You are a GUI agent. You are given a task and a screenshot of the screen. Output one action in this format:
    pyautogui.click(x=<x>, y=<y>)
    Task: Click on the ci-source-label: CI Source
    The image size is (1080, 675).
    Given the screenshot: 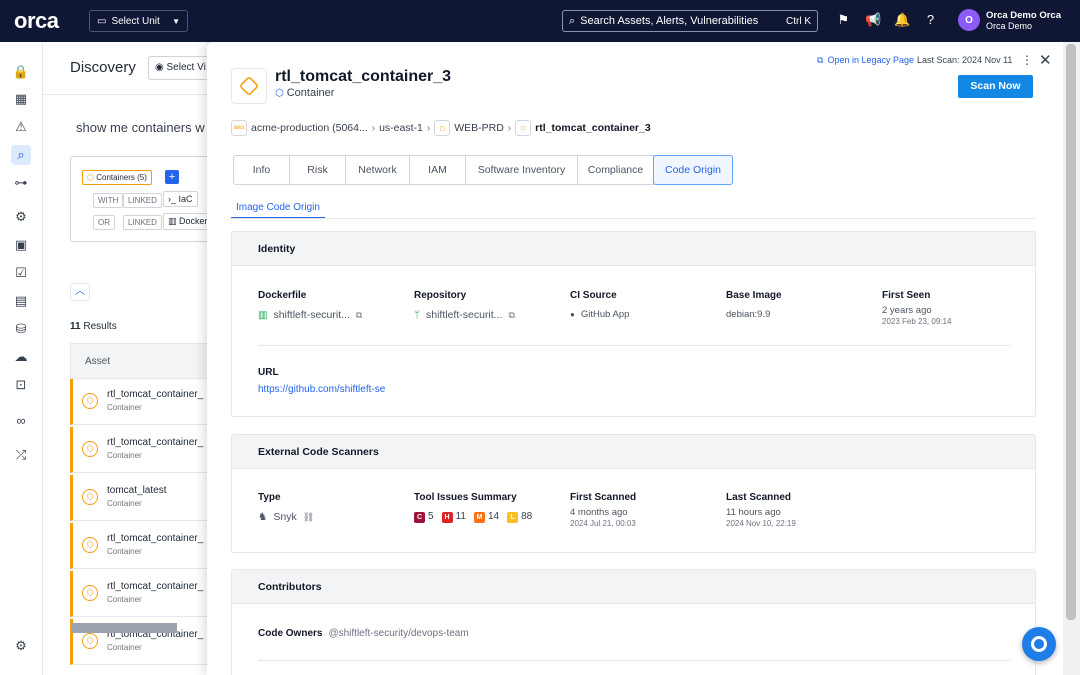 What is the action you would take?
    pyautogui.click(x=593, y=295)
    